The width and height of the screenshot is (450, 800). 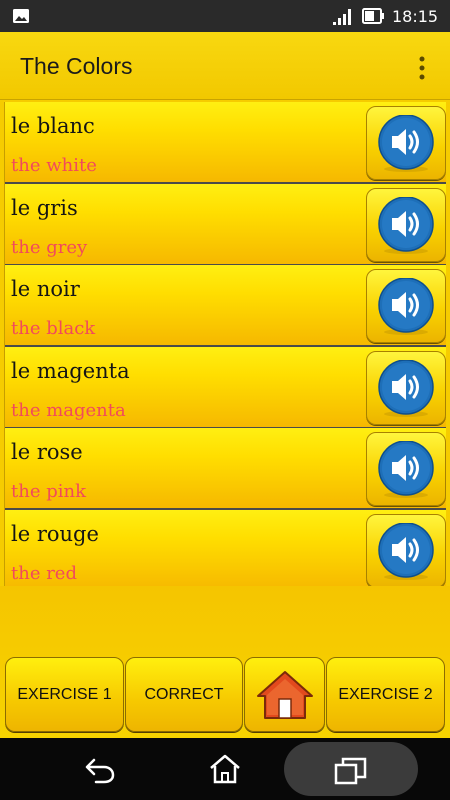 What do you see at coordinates (76, 66) in the screenshot?
I see `page-title: The Colors` at bounding box center [76, 66].